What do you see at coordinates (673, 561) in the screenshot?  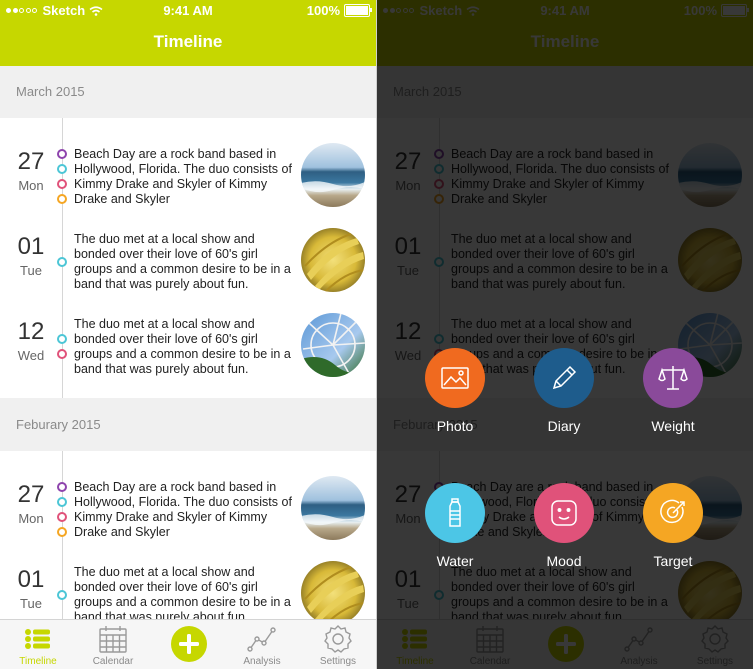 I see `action-label: Target` at bounding box center [673, 561].